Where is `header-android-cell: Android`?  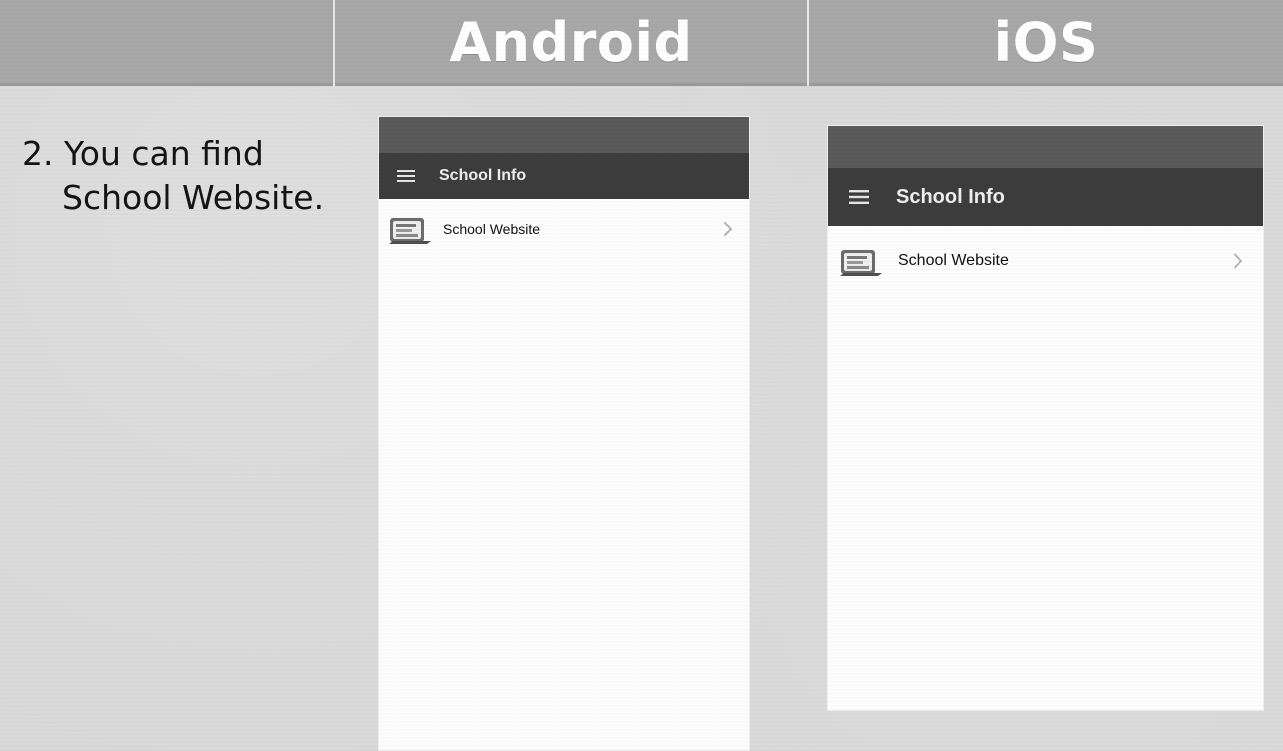
header-android-cell: Android is located at coordinates (570, 43).